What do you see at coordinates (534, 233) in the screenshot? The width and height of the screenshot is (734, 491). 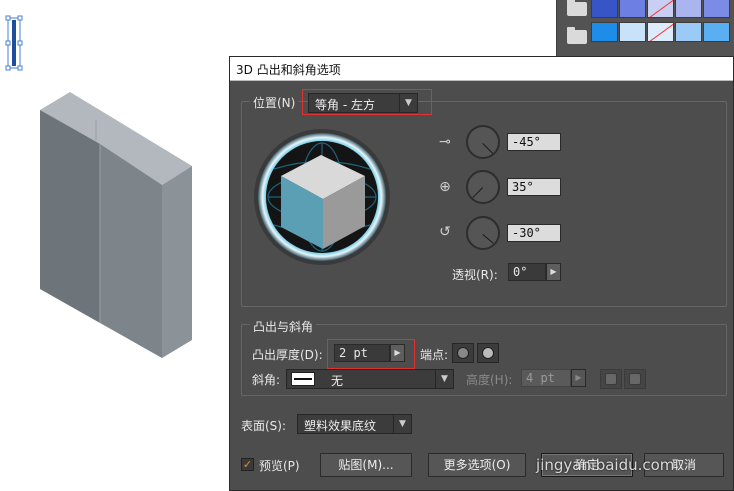 I see `z-rotation-field: -30°` at bounding box center [534, 233].